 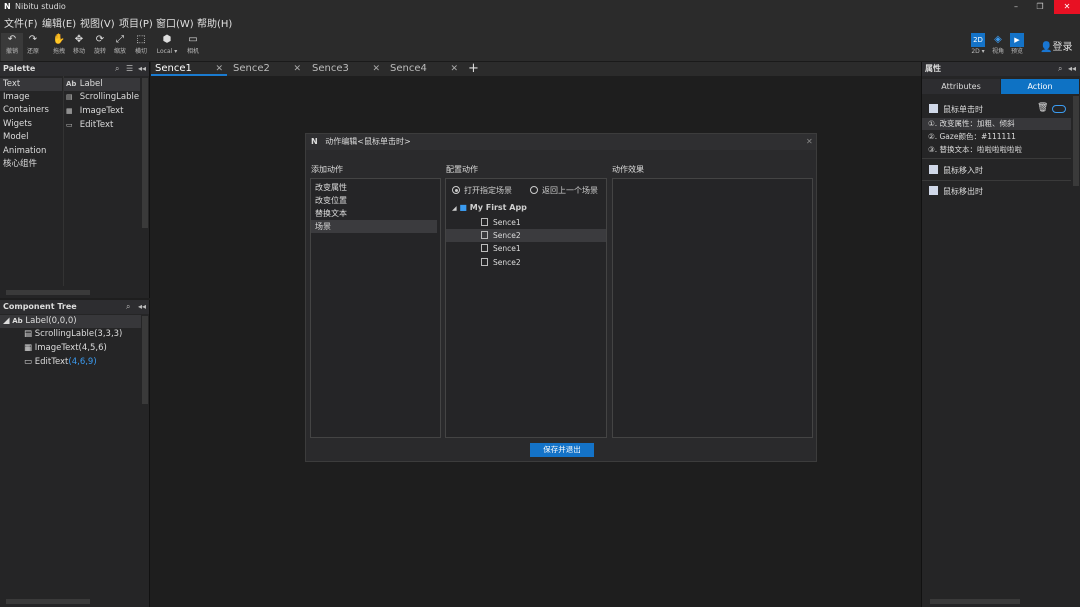 What do you see at coordinates (463, 207) in the screenshot?
I see `folder-icon: ■` at bounding box center [463, 207].